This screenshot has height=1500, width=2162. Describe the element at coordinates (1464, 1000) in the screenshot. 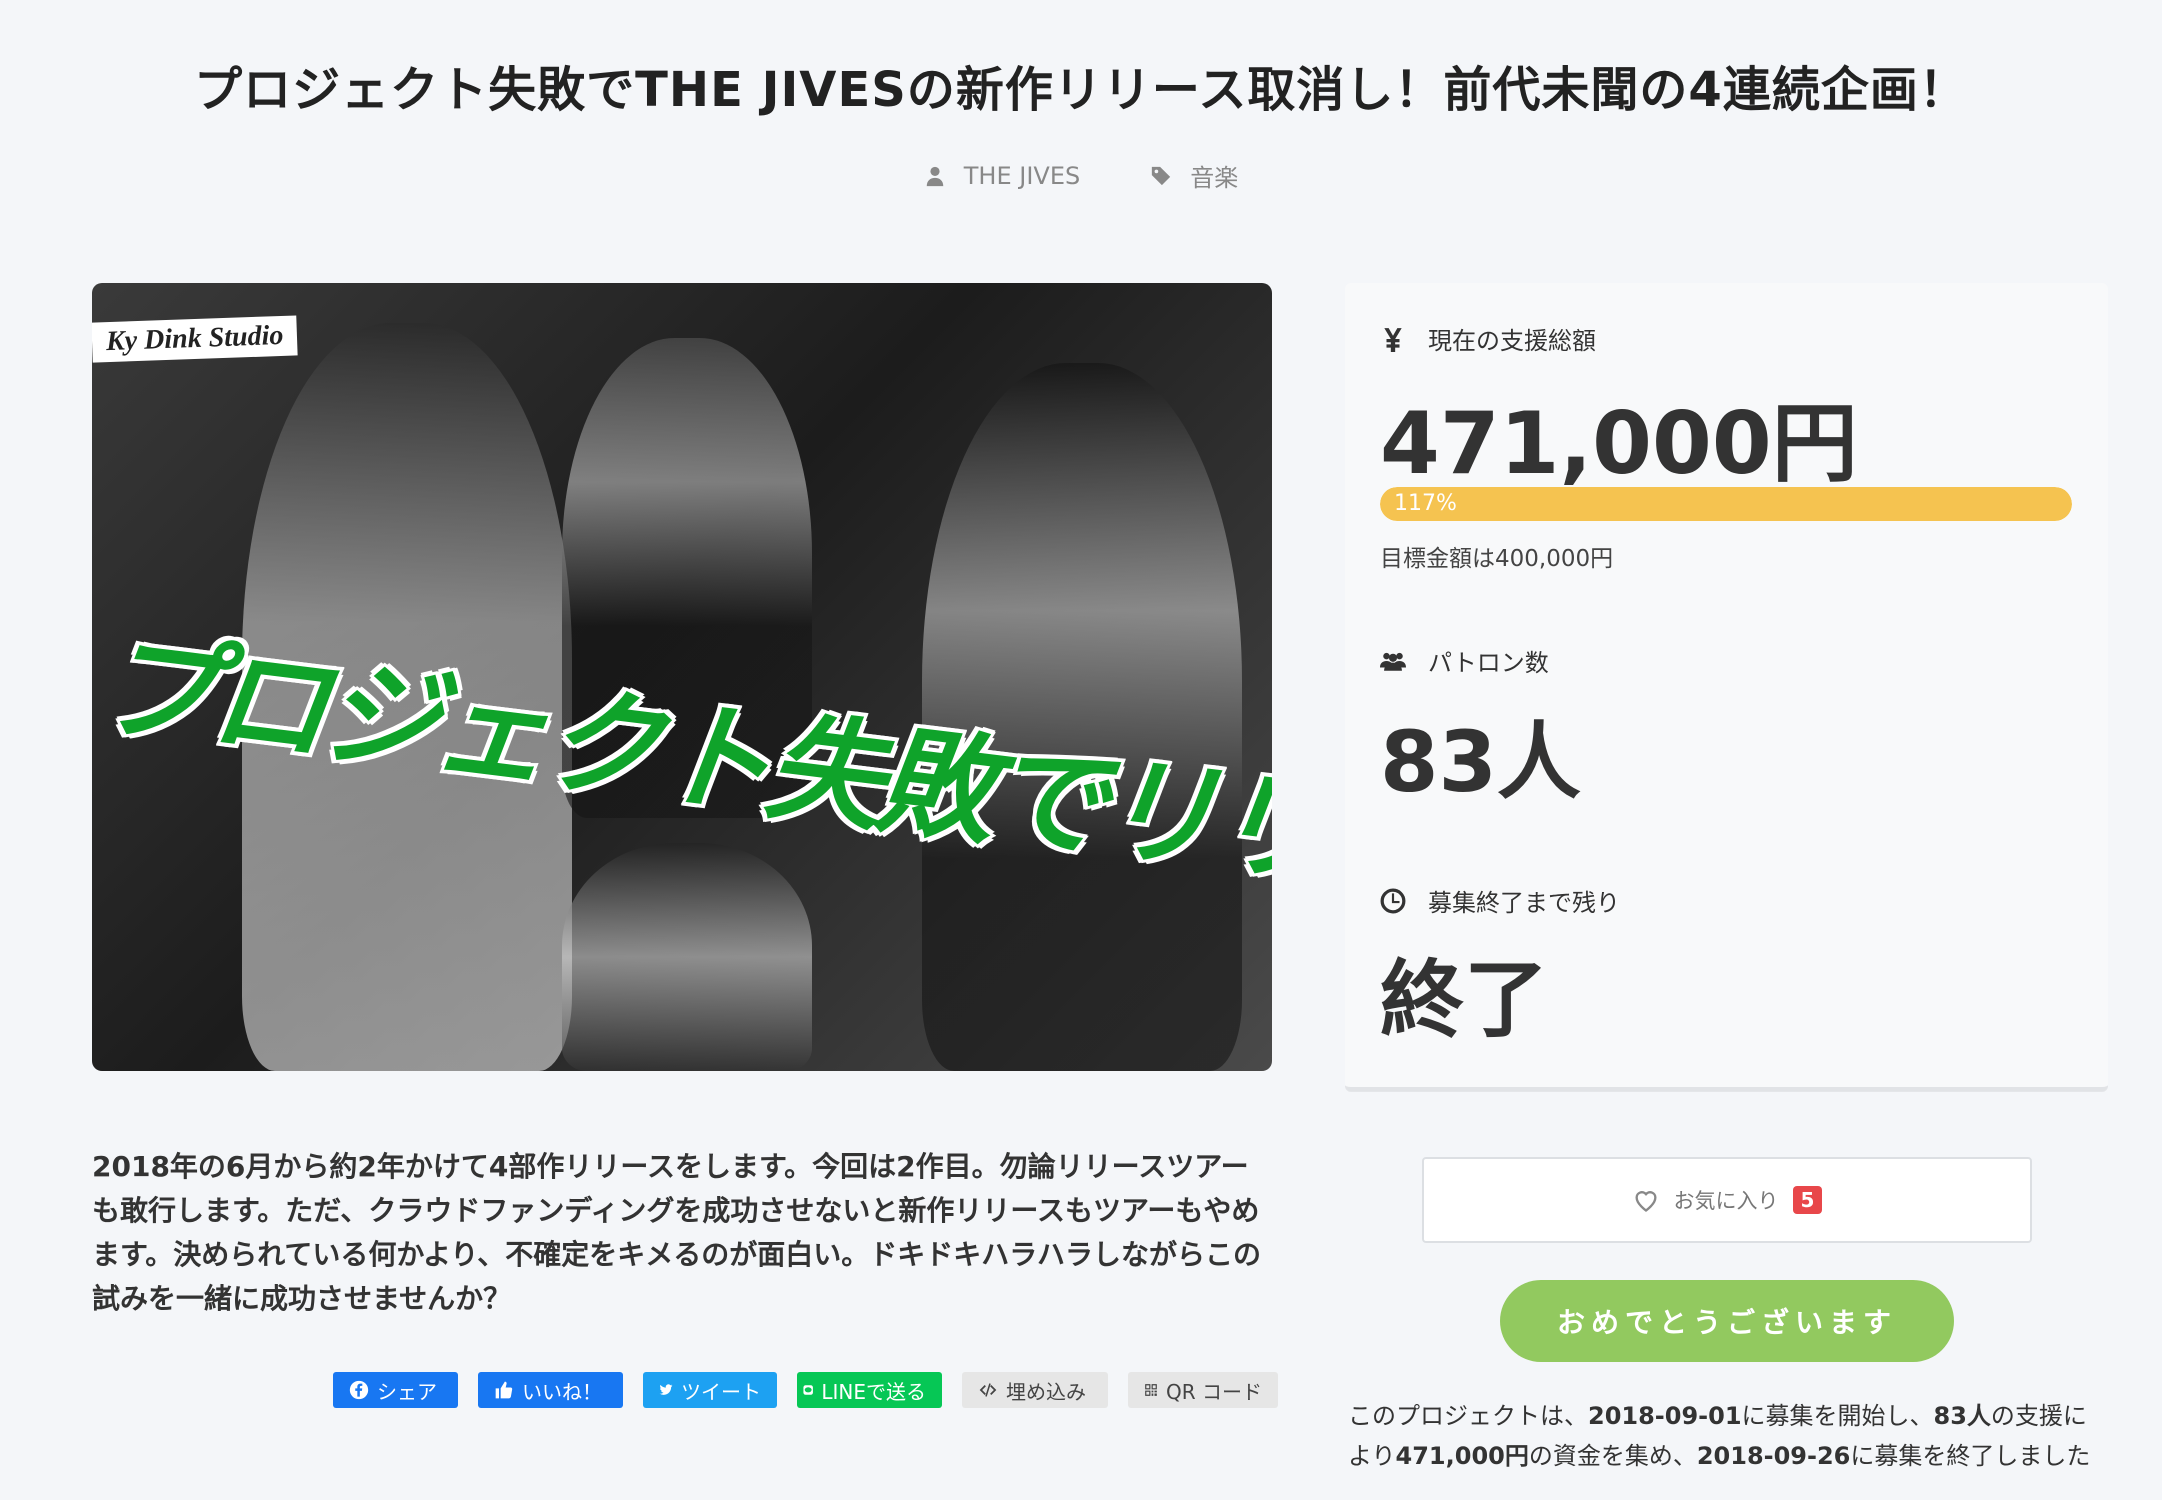

I see `remaining-value: 終了` at that location.